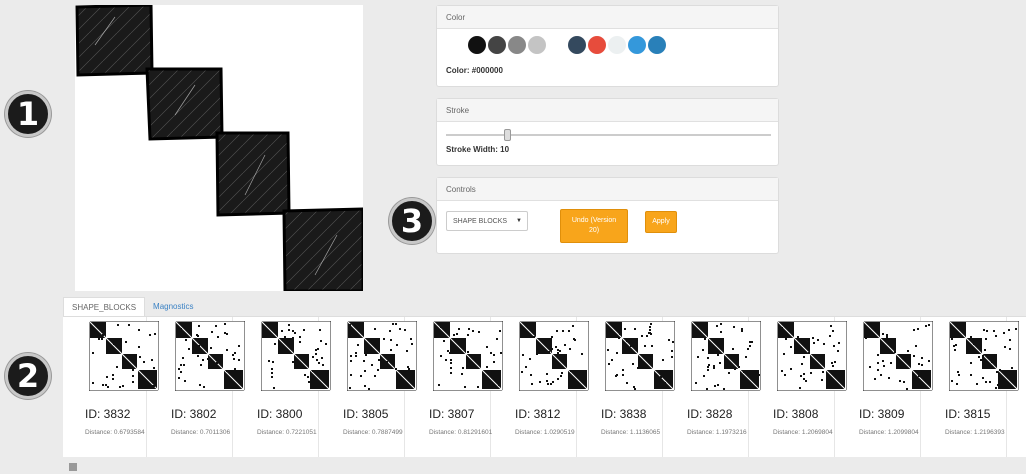  What do you see at coordinates (455, 387) in the screenshot?
I see `result-card: ID: 3807 Distance: 0.81291601` at bounding box center [455, 387].